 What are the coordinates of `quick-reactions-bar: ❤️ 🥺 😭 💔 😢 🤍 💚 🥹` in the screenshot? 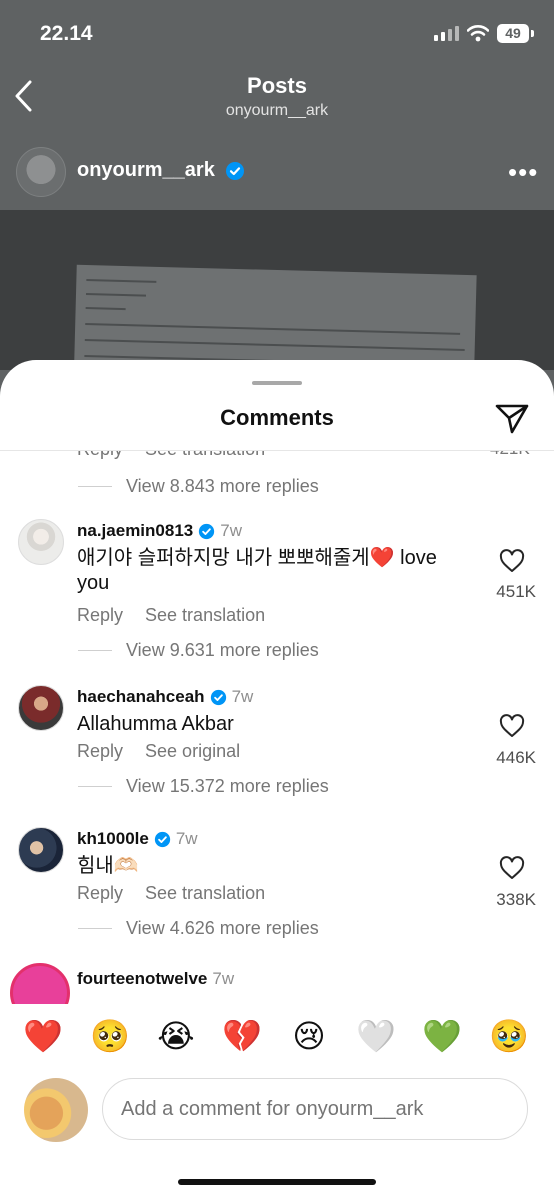 It's located at (277, 1037).